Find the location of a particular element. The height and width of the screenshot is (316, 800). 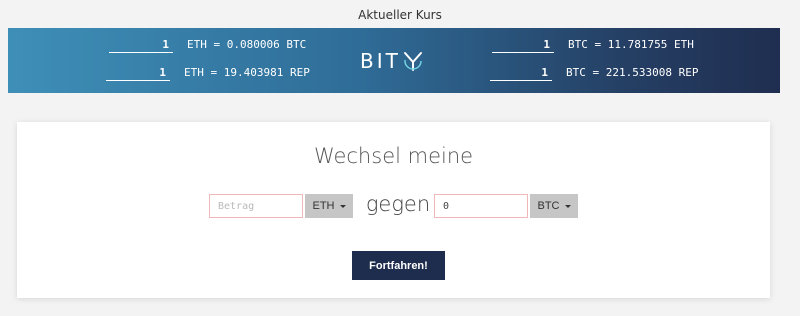

rate-text-eth-btc: ETH = 0.080006 BTC is located at coordinates (247, 44).